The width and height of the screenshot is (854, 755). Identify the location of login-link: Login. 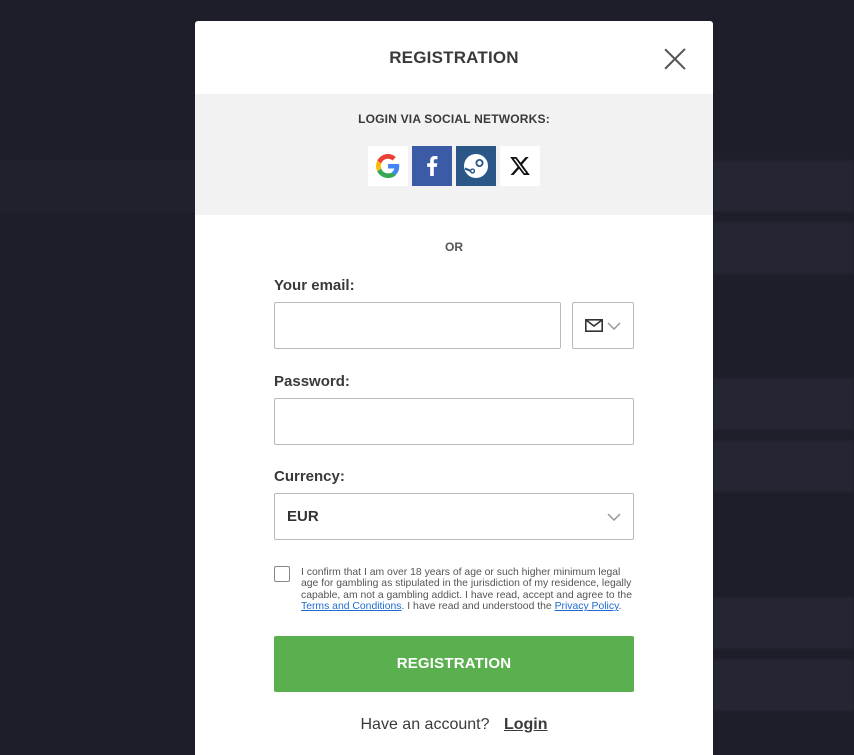
(526, 724).